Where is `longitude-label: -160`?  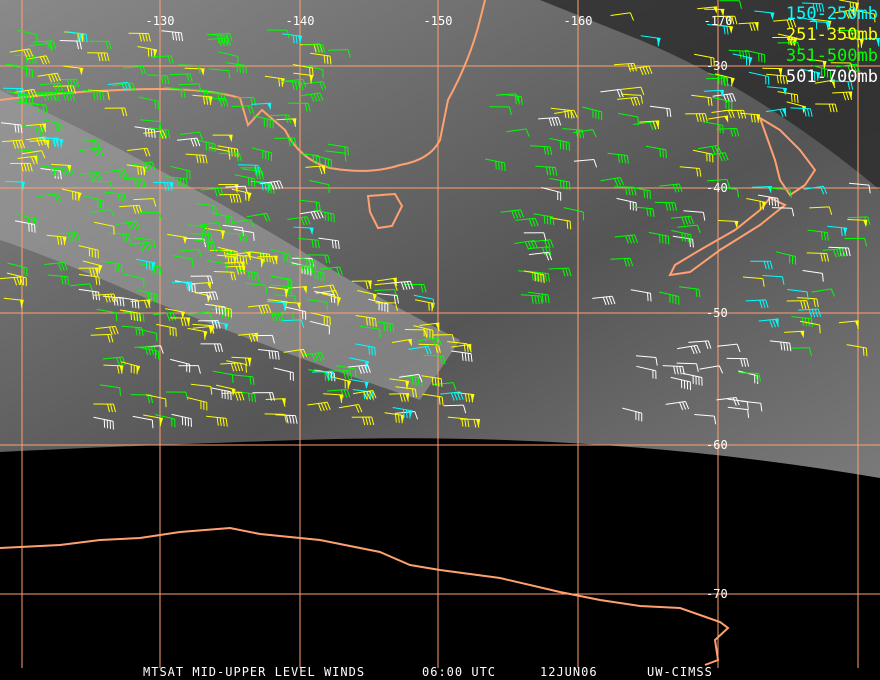 longitude-label: -160 is located at coordinates (578, 21).